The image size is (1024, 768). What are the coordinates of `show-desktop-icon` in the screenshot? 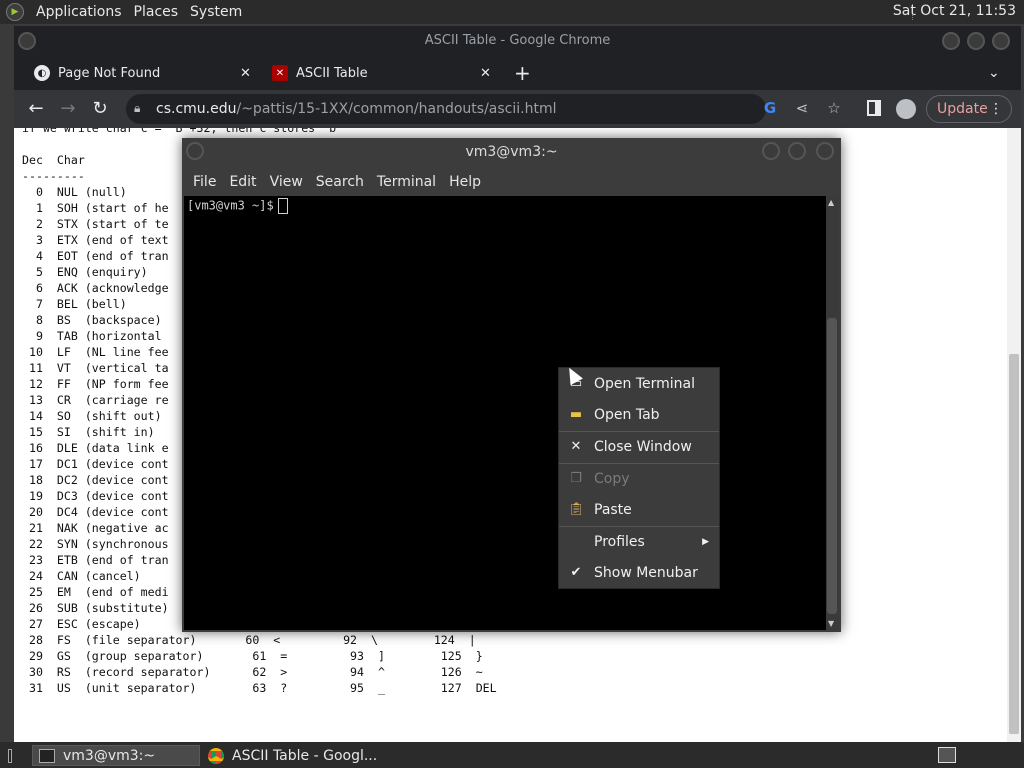 It's located at (11, 755).